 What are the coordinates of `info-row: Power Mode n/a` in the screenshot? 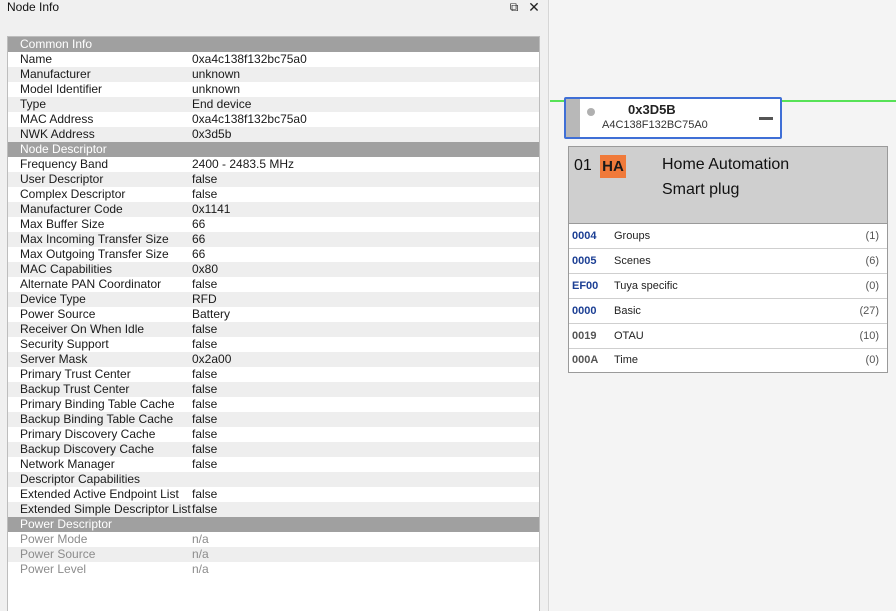 It's located at (273, 539).